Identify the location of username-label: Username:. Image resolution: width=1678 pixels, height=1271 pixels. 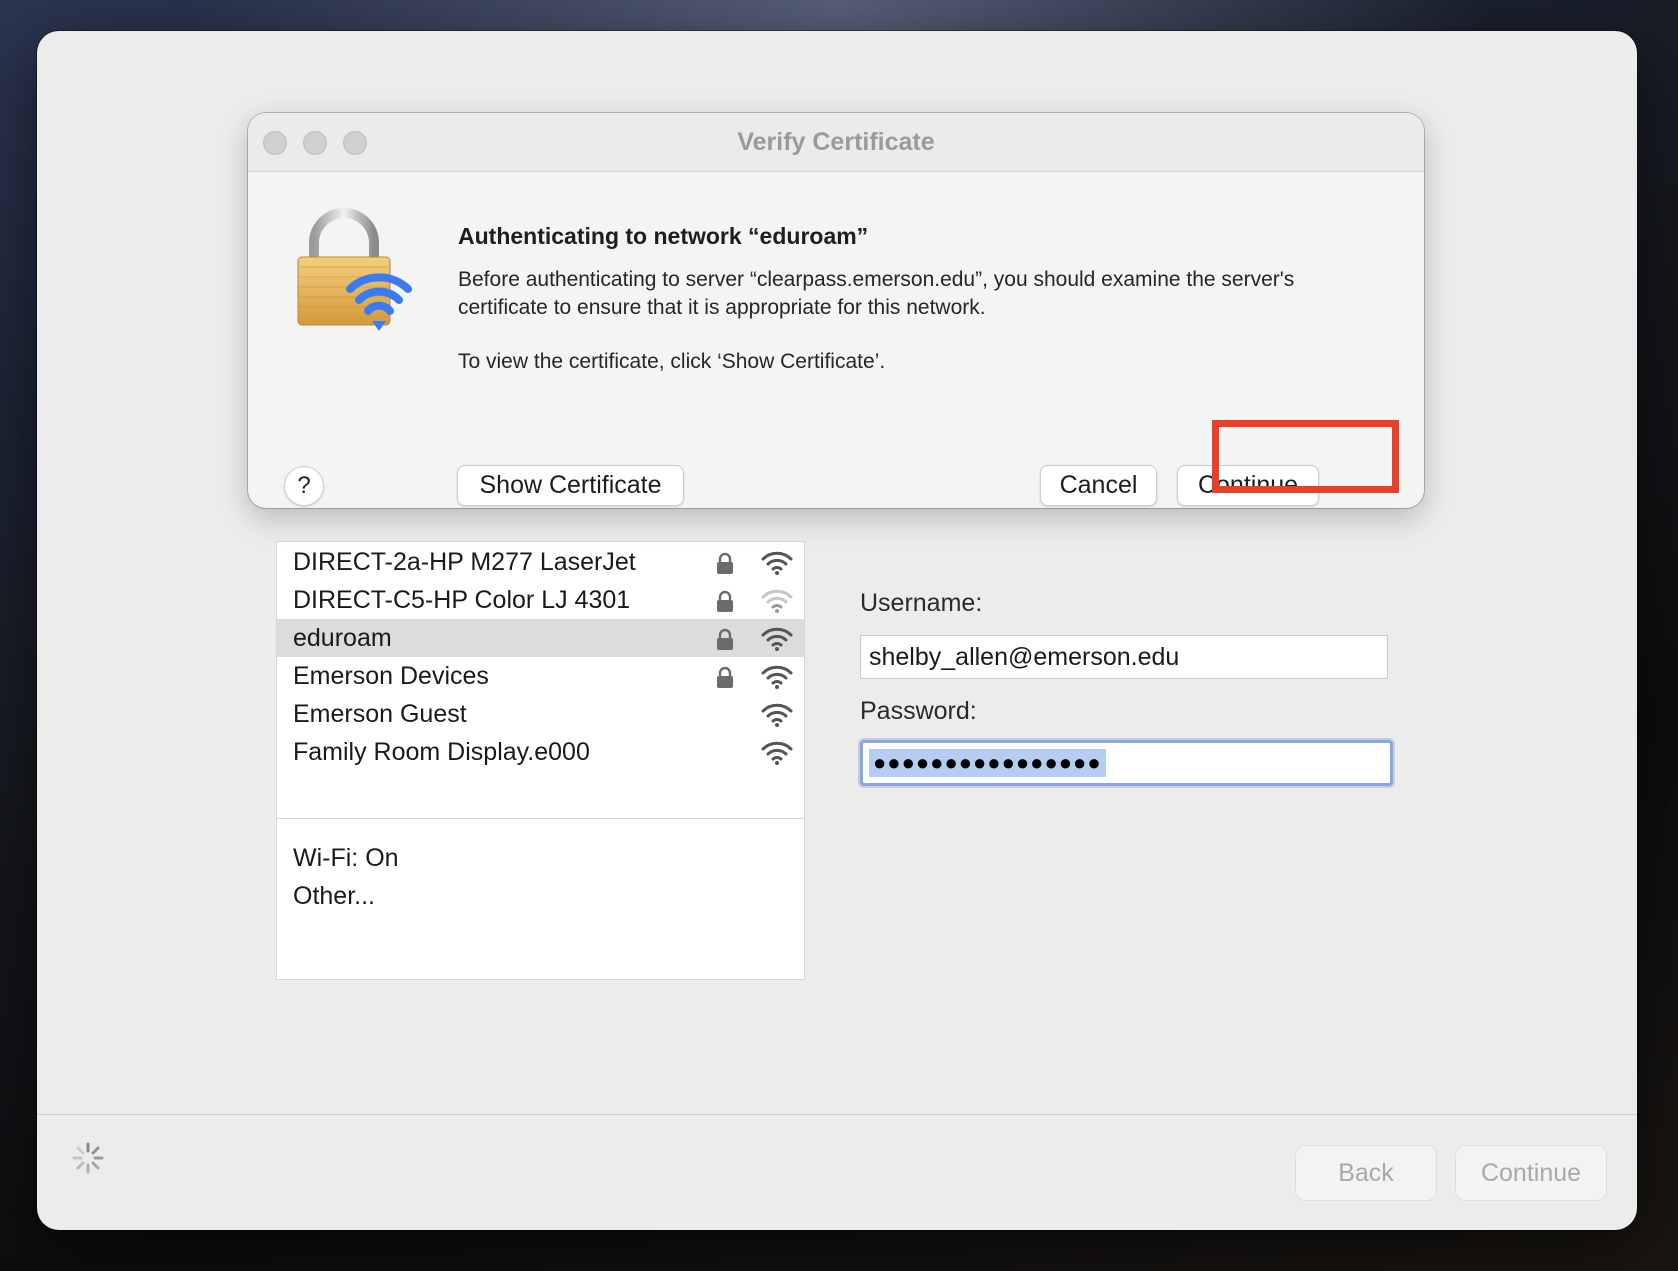
(921, 603).